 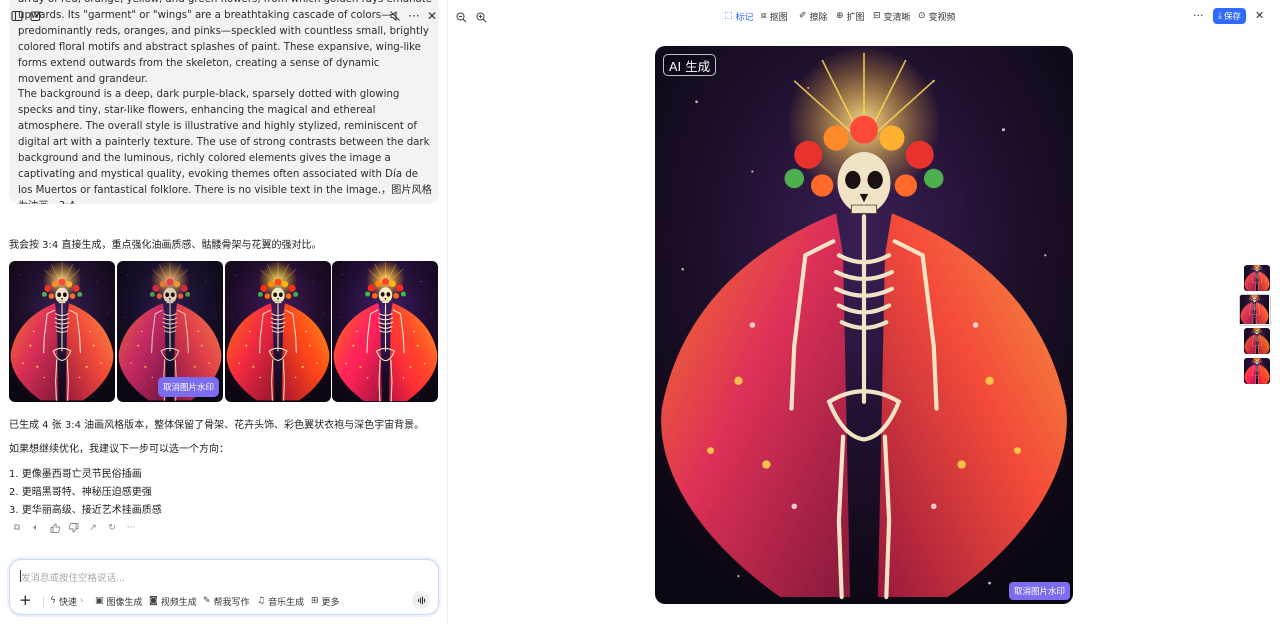 I want to click on quick-mode-label: 快速, so click(x=67, y=602).